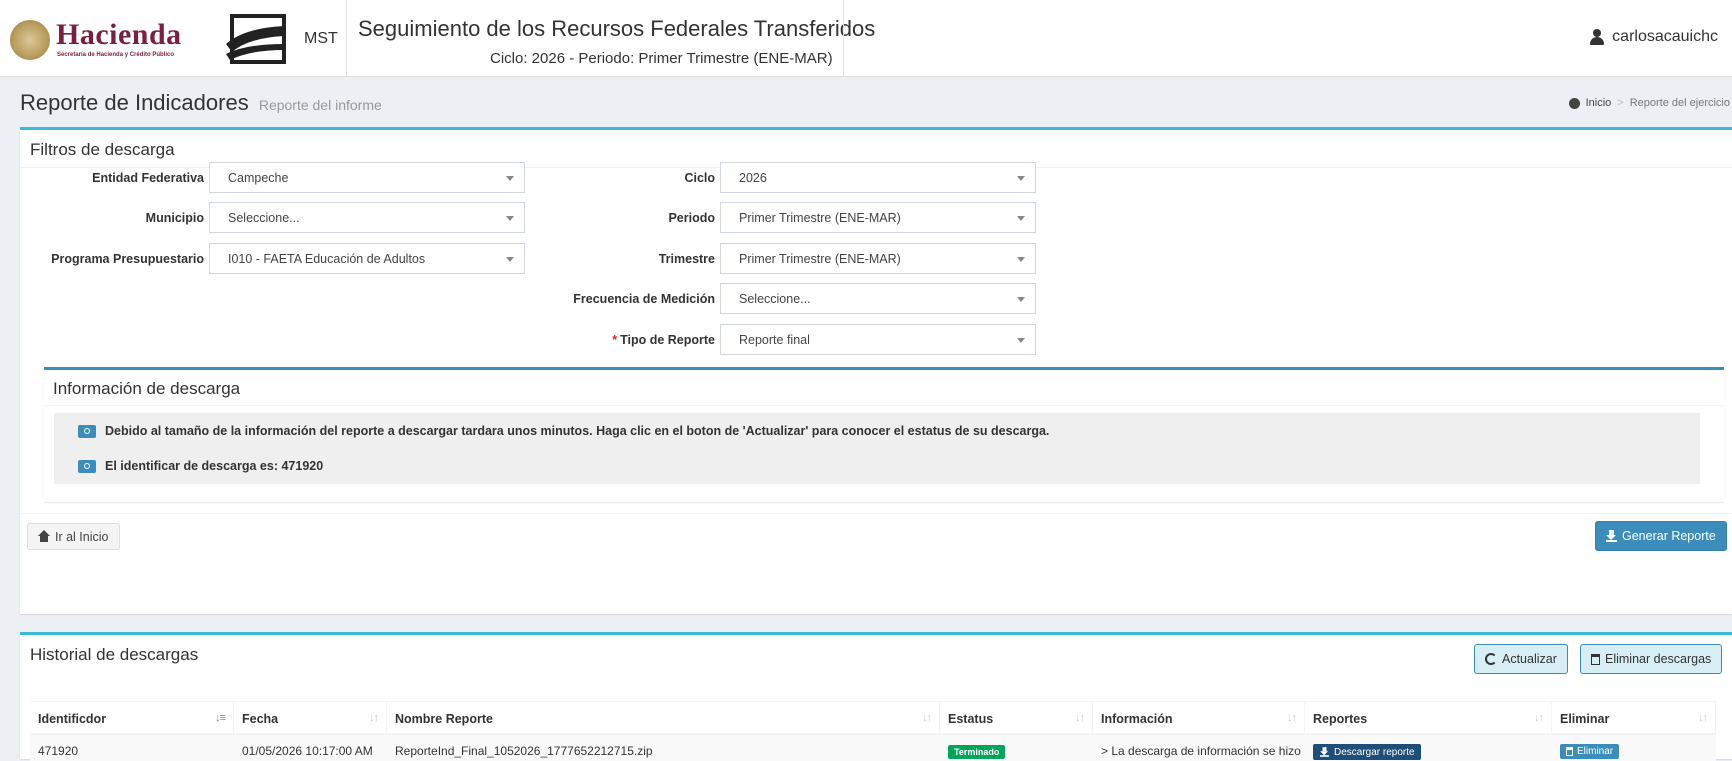 This screenshot has width=1732, height=761. Describe the element at coordinates (132, 717) in the screenshot. I see `column-header-id: Identificdor ↓≡` at that location.